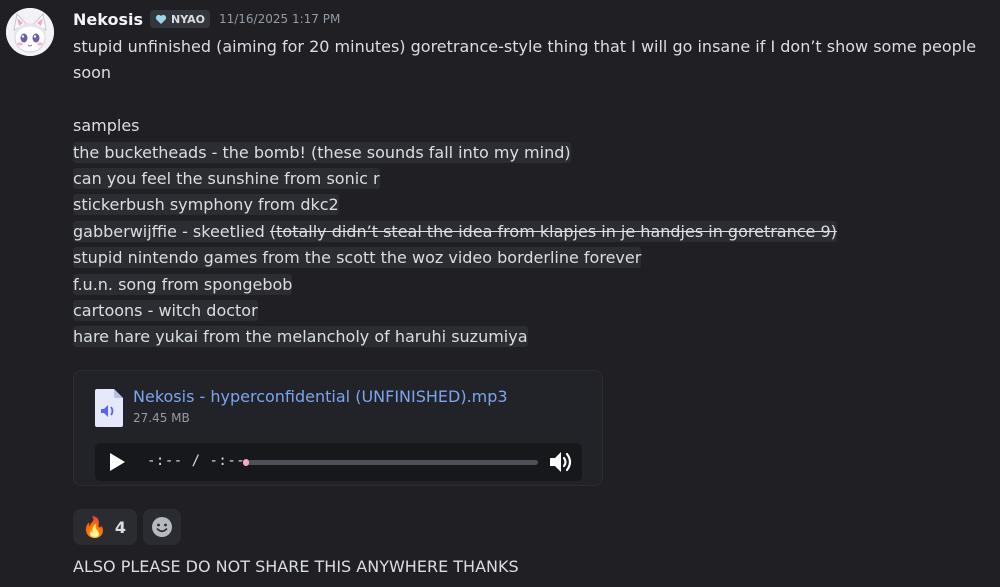  I want to click on reactions-bar: 🔥 4, so click(127, 527).